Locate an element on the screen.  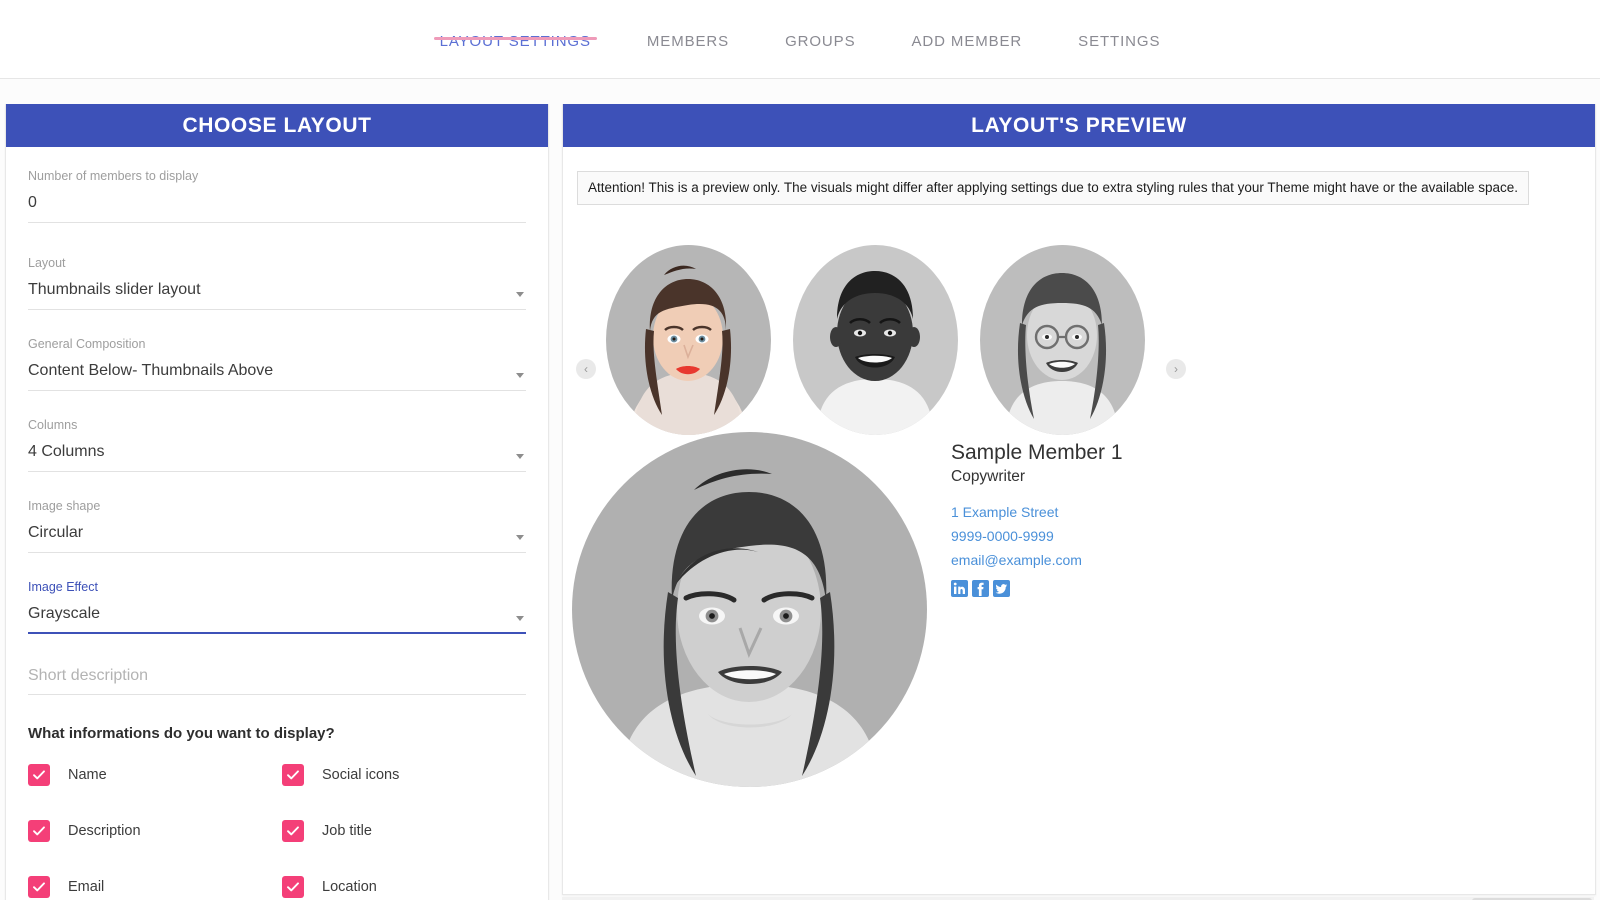
input-short-description: Short description is located at coordinates (277, 681).